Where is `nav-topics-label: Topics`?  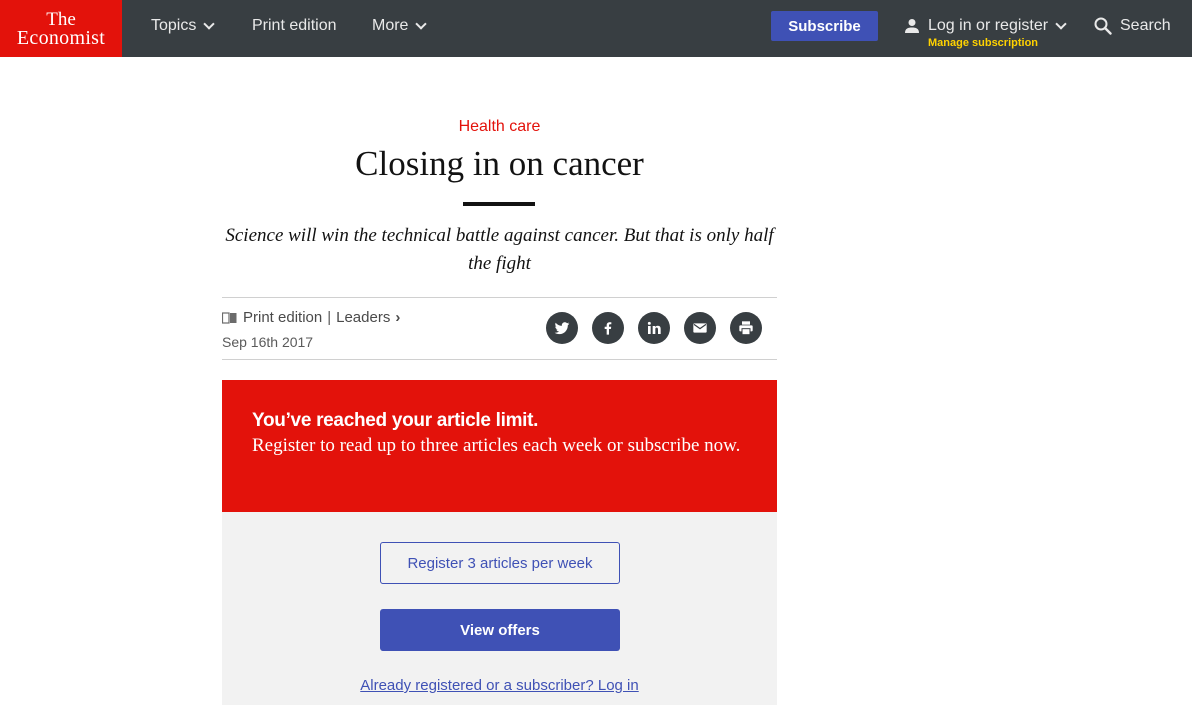 nav-topics-label: Topics is located at coordinates (174, 25).